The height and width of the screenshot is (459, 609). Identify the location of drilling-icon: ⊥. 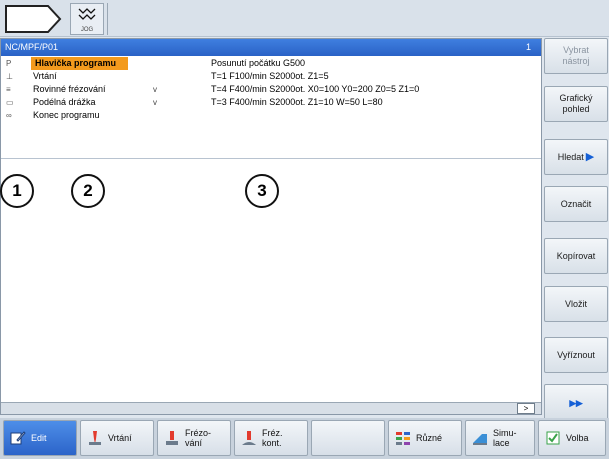
(9, 76).